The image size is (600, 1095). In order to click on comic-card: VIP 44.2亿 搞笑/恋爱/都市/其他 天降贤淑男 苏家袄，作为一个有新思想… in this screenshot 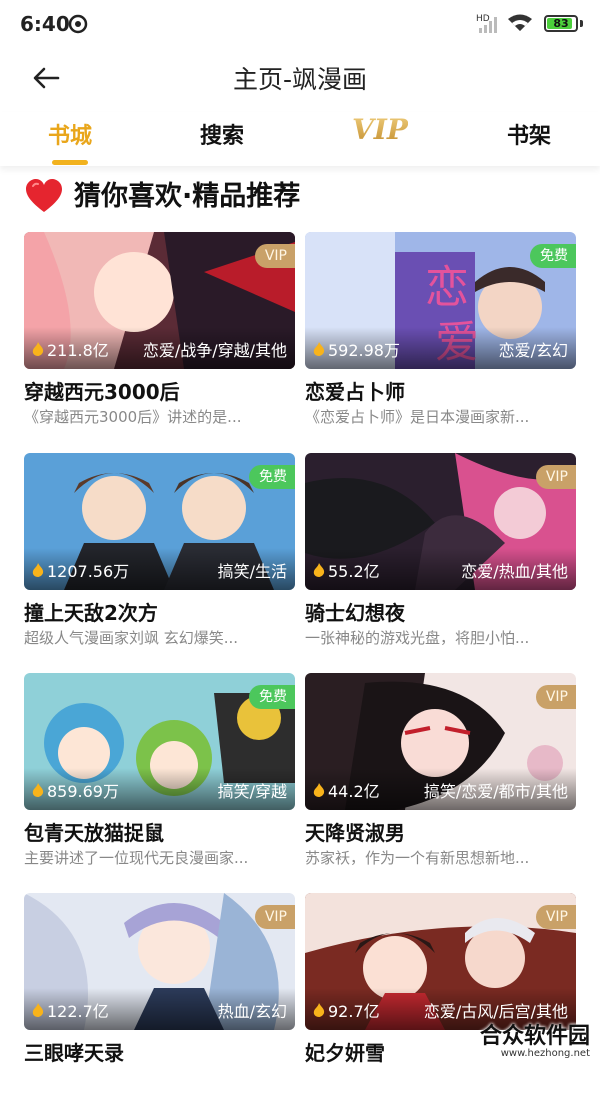, I will do `click(440, 774)`.